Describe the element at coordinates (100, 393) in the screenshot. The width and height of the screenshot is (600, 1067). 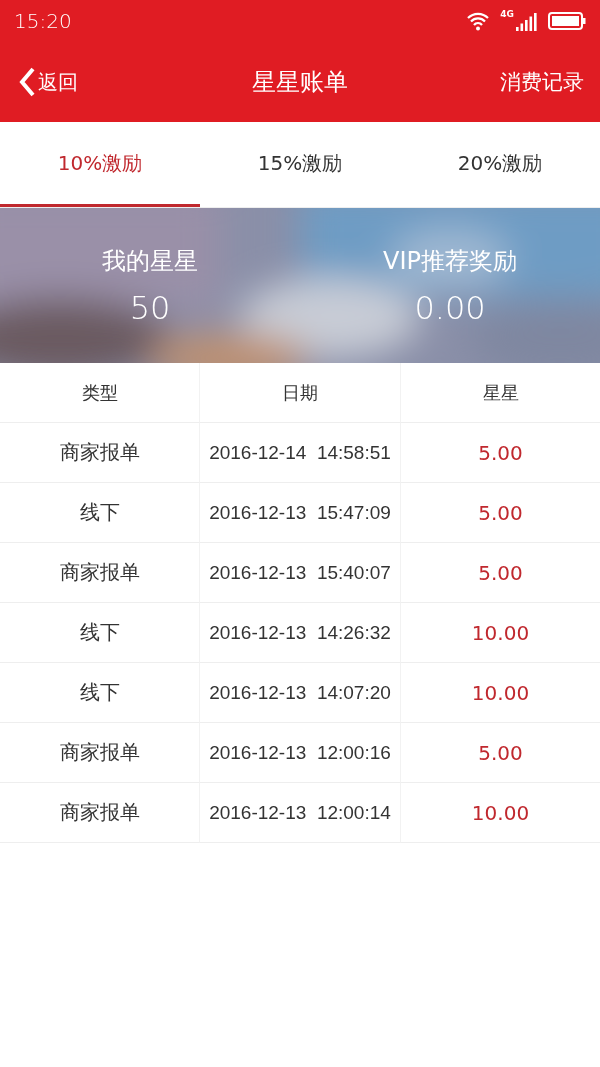
I see `column-header: 类型` at that location.